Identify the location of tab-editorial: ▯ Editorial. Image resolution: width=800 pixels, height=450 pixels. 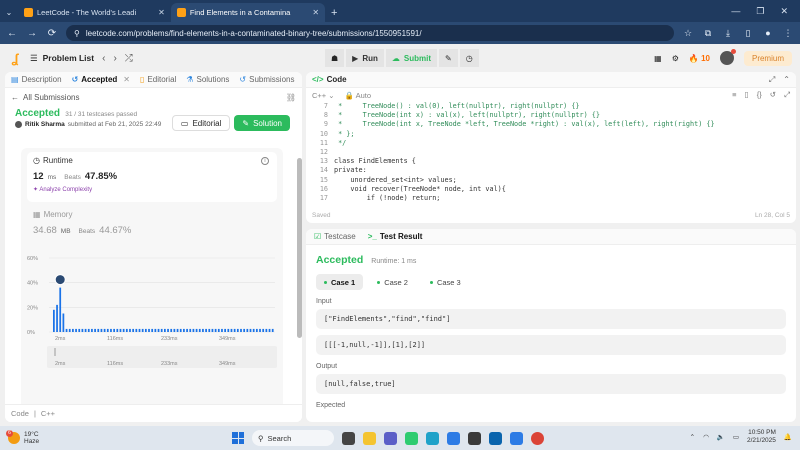
(158, 79).